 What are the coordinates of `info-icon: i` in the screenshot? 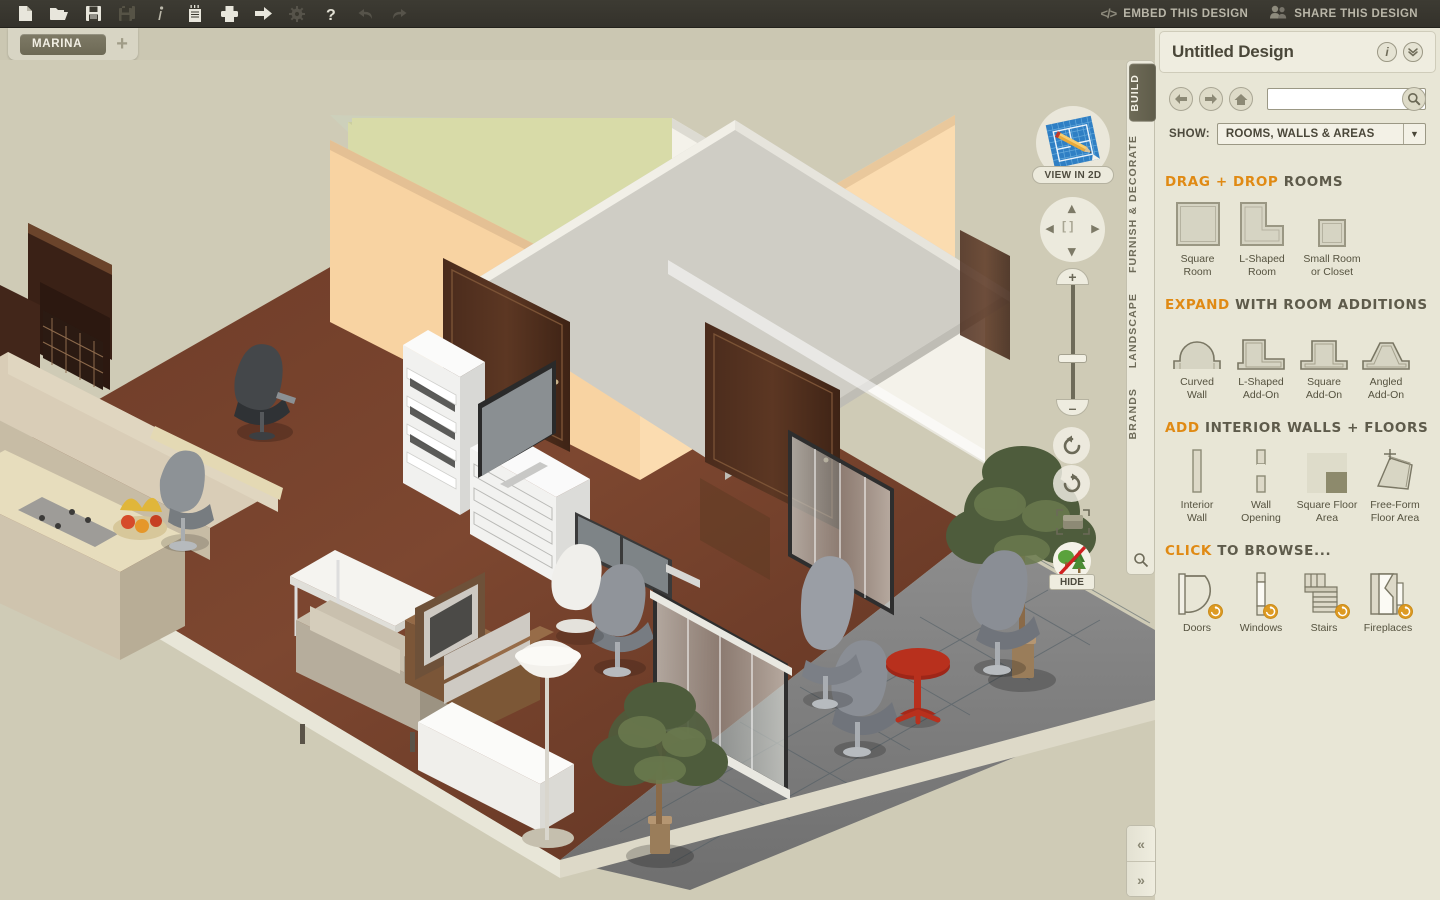 It's located at (1387, 52).